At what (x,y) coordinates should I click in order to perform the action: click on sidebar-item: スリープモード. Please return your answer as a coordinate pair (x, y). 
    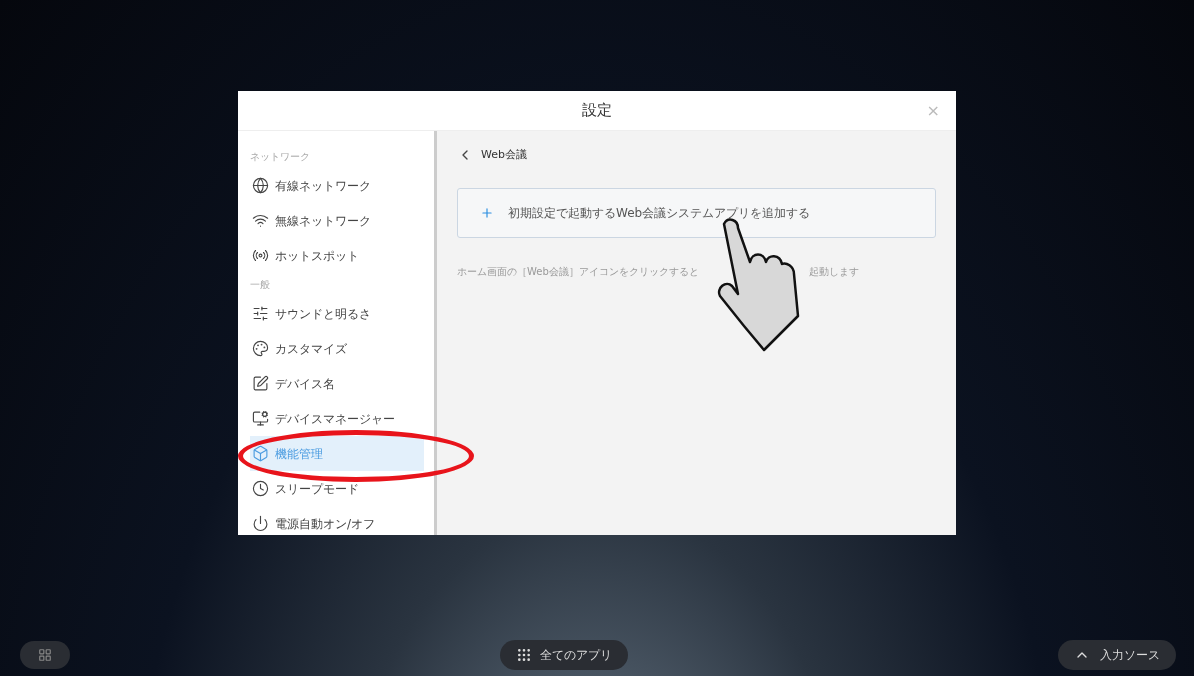
    Looking at the image, I should click on (337, 488).